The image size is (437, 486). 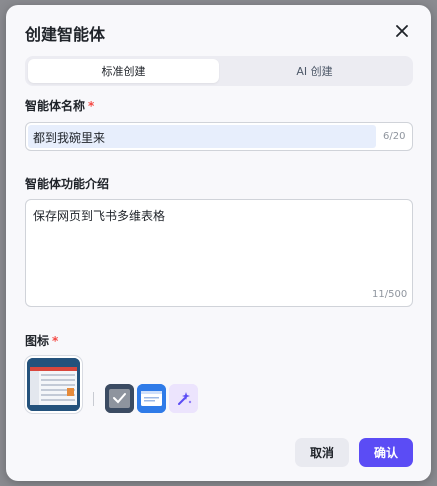 What do you see at coordinates (65, 34) in the screenshot?
I see `dialog-title: 创建智能体` at bounding box center [65, 34].